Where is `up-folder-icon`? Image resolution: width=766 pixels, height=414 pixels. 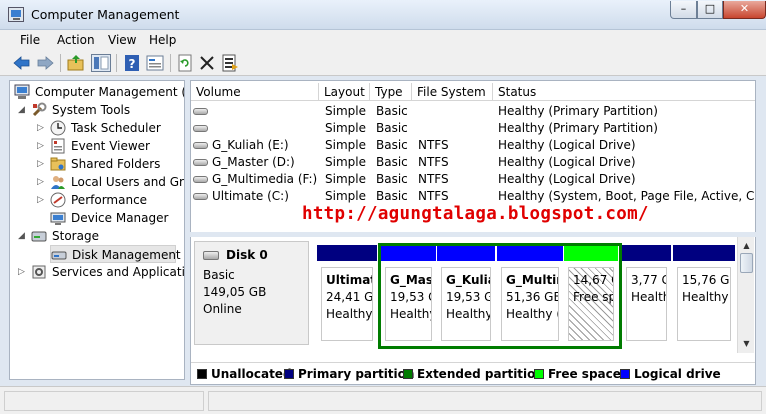
up-folder-icon is located at coordinates (76, 63).